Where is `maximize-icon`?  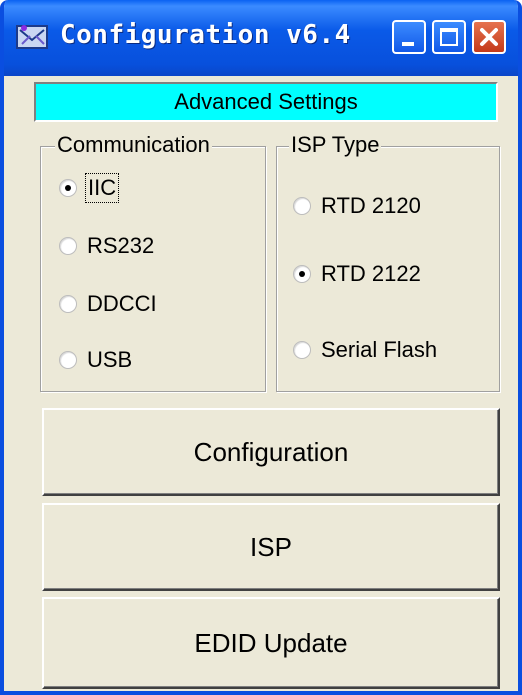
maximize-icon is located at coordinates (449, 37).